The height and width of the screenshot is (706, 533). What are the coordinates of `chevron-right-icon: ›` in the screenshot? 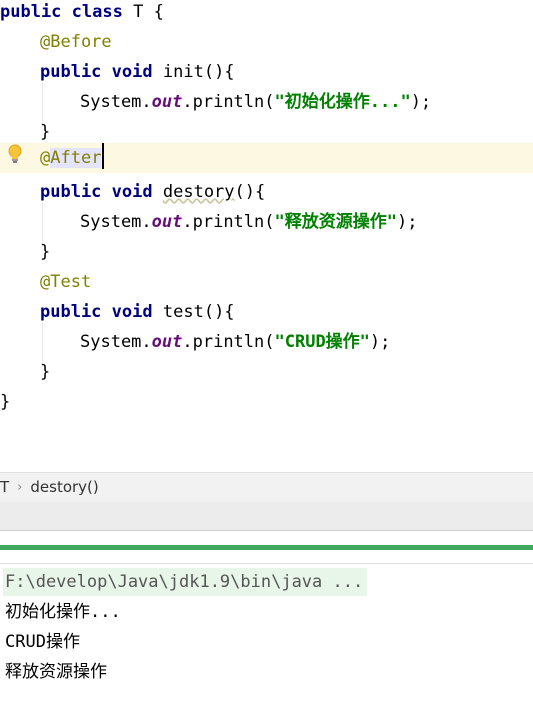 It's located at (20, 487).